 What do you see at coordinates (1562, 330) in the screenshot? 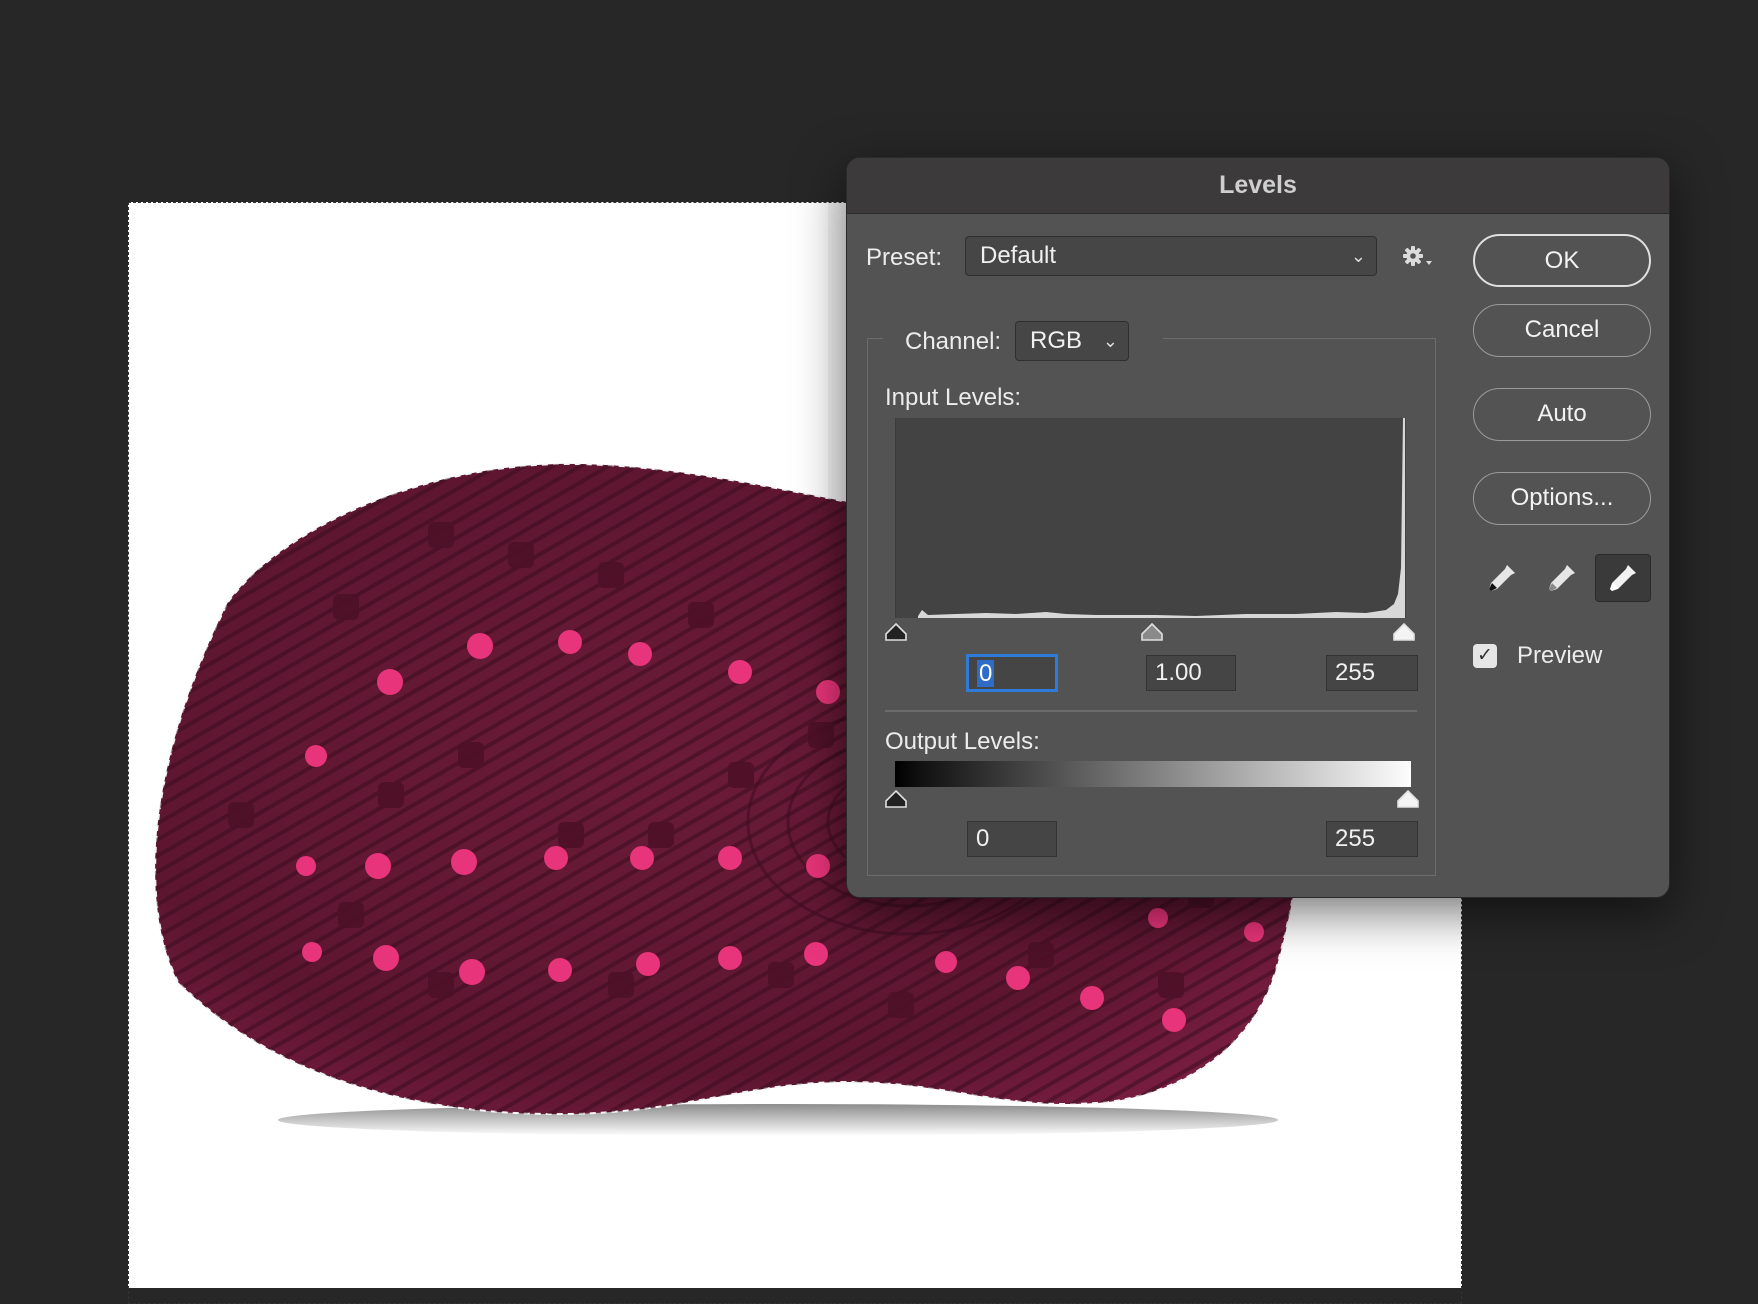
I see `cancel-button: Cancel` at bounding box center [1562, 330].